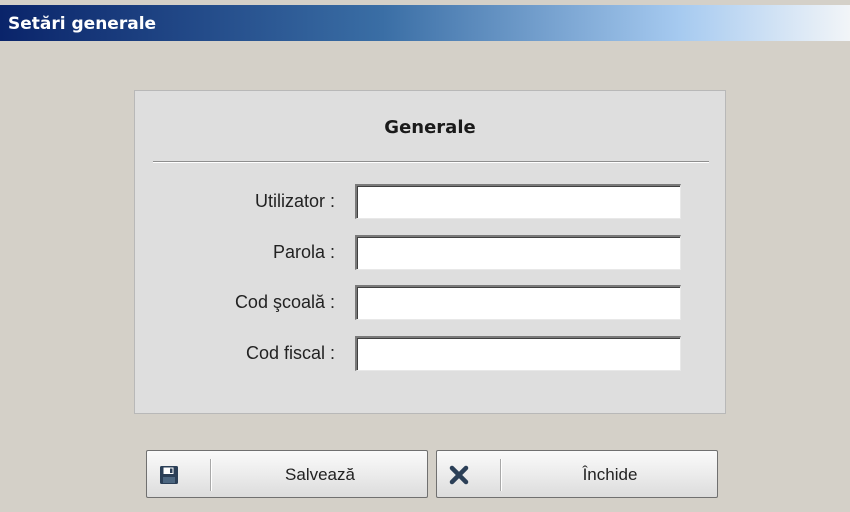 The height and width of the screenshot is (512, 850). I want to click on password-label: Parola :, so click(303, 252).